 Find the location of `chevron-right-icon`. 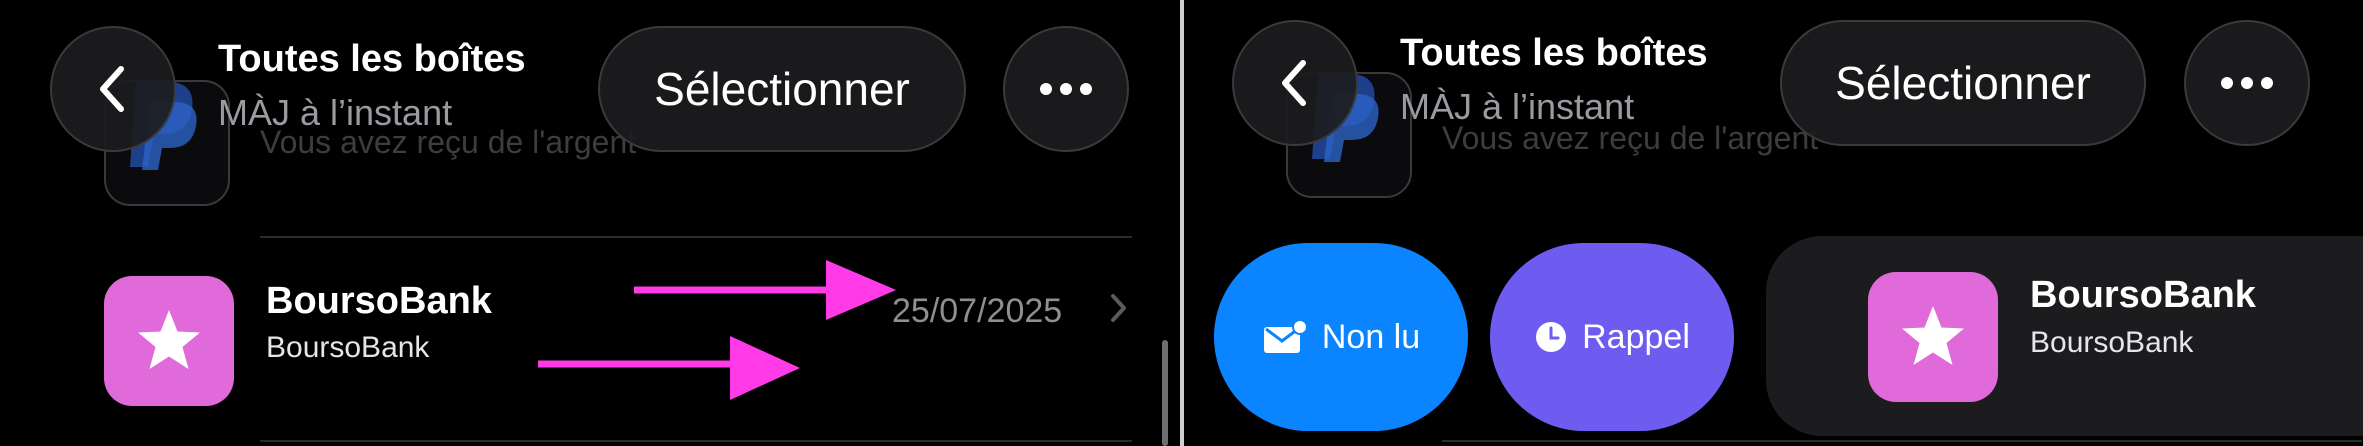

chevron-right-icon is located at coordinates (1118, 308).